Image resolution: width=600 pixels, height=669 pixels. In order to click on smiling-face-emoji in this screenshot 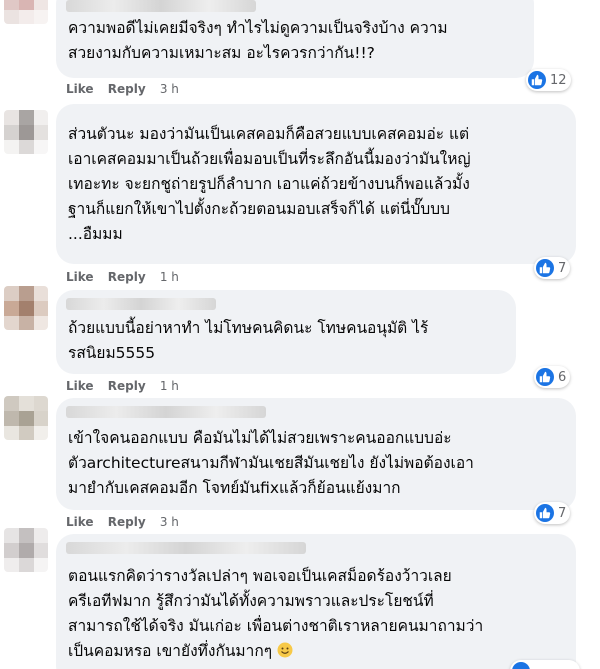, I will do `click(285, 650)`.